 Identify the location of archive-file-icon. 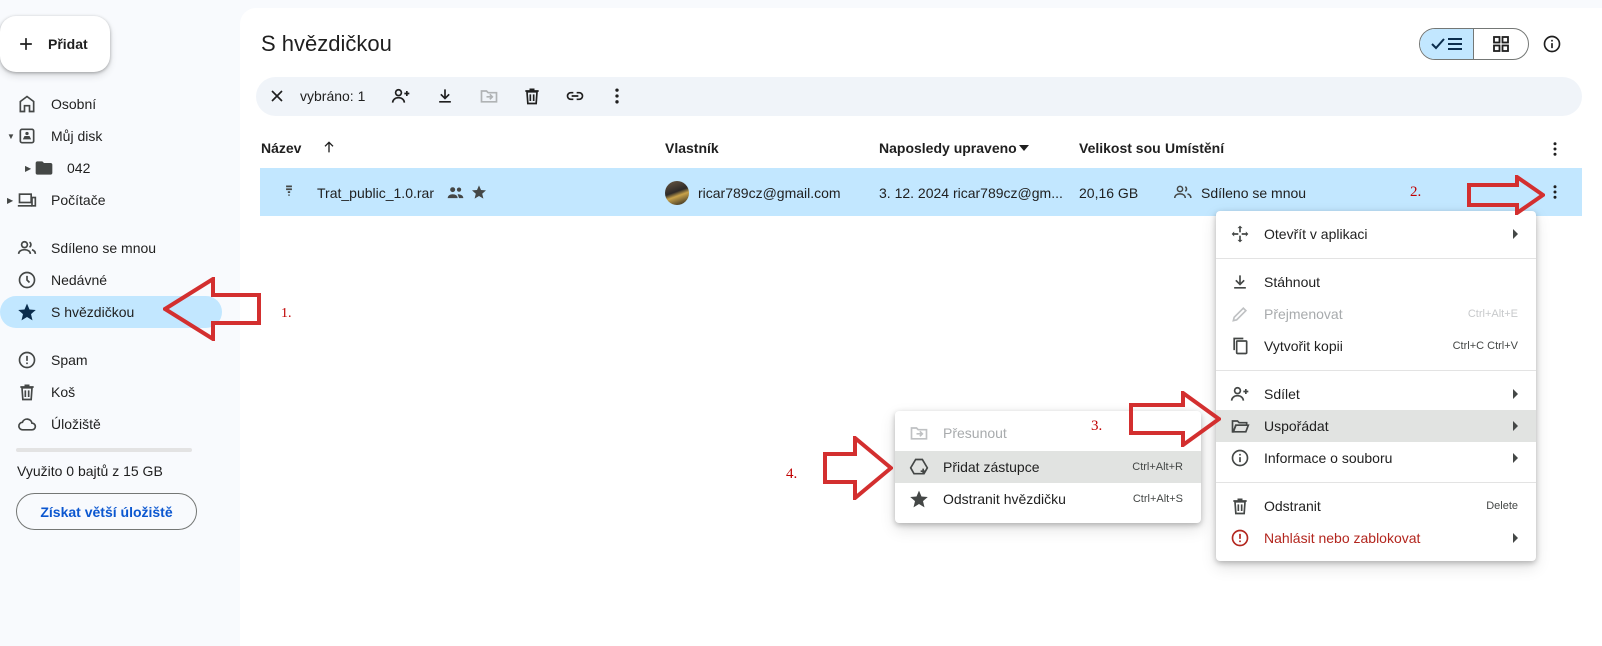
(289, 190).